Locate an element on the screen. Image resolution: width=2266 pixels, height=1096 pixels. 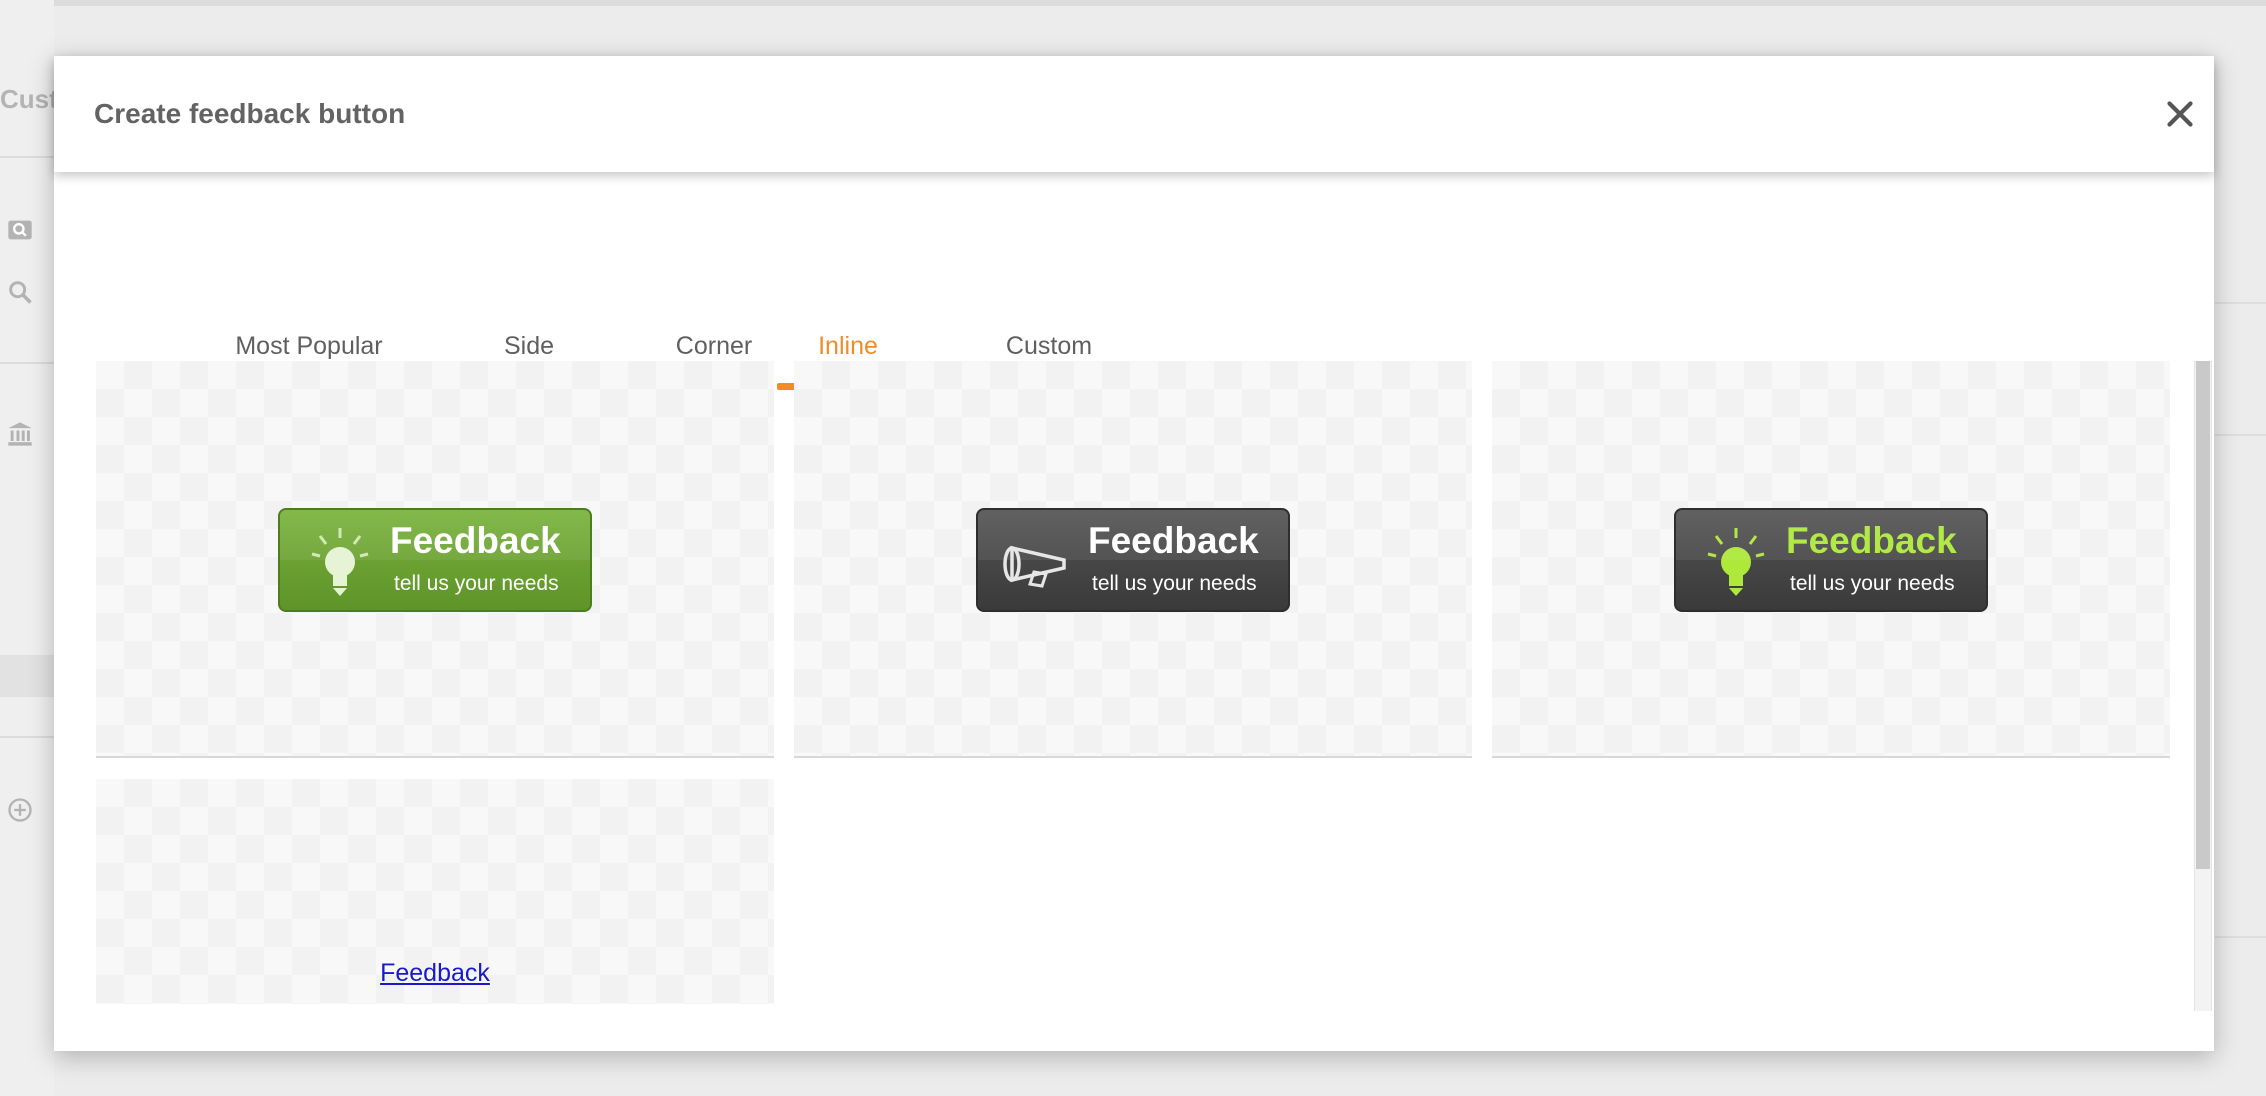
button-option-dark-lime: Feedback tell us your needs is located at coordinates (1831, 559).